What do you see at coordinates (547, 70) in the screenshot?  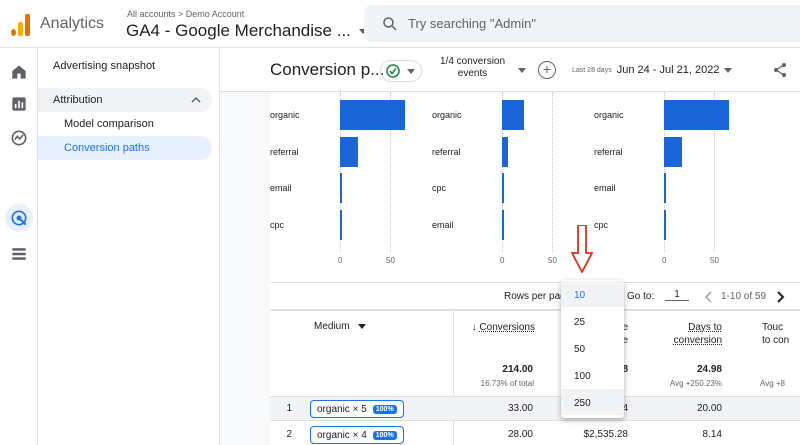 I see `add-comparison-button: +` at bounding box center [547, 70].